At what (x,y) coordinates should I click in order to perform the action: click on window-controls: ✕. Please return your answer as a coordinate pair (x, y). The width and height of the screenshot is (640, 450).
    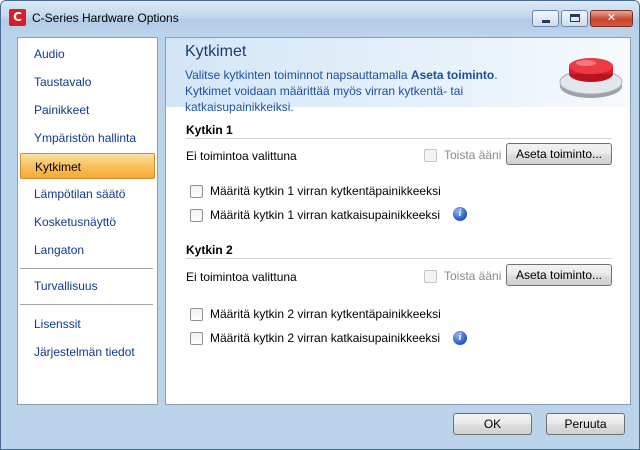
    Looking at the image, I should click on (581, 18).